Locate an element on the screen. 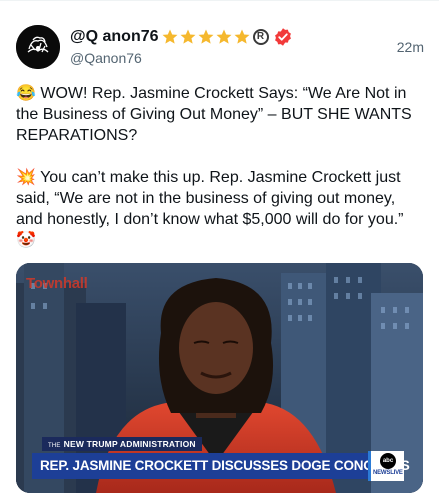  verified-badge-icon is located at coordinates (283, 37).